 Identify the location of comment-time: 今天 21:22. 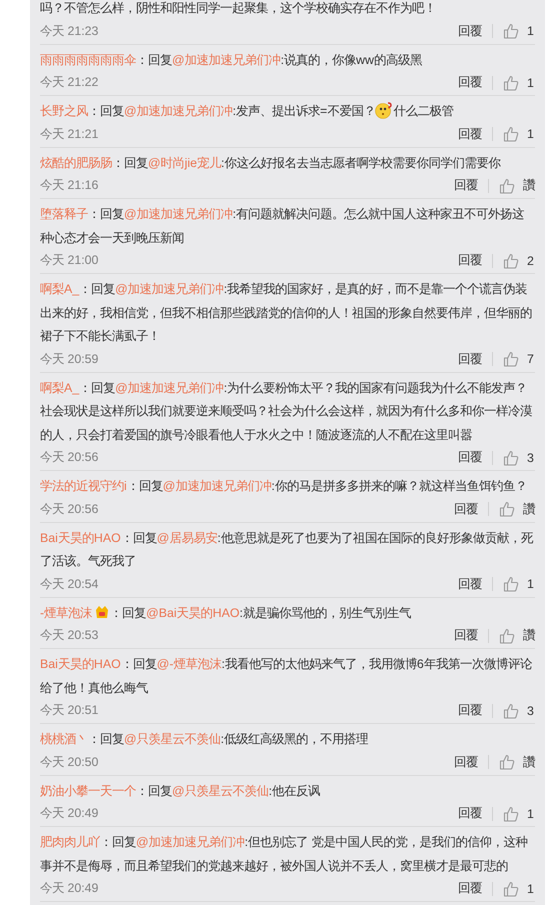
(70, 82).